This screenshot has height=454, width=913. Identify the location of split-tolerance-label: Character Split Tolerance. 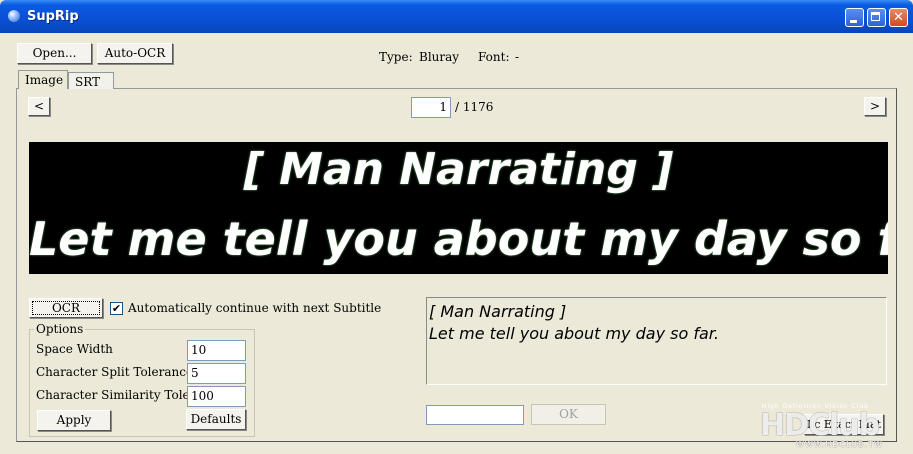
(115, 372).